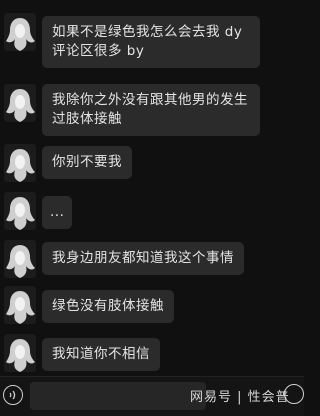 This screenshot has width=320, height=416. I want to click on voice-icon, so click(13, 395).